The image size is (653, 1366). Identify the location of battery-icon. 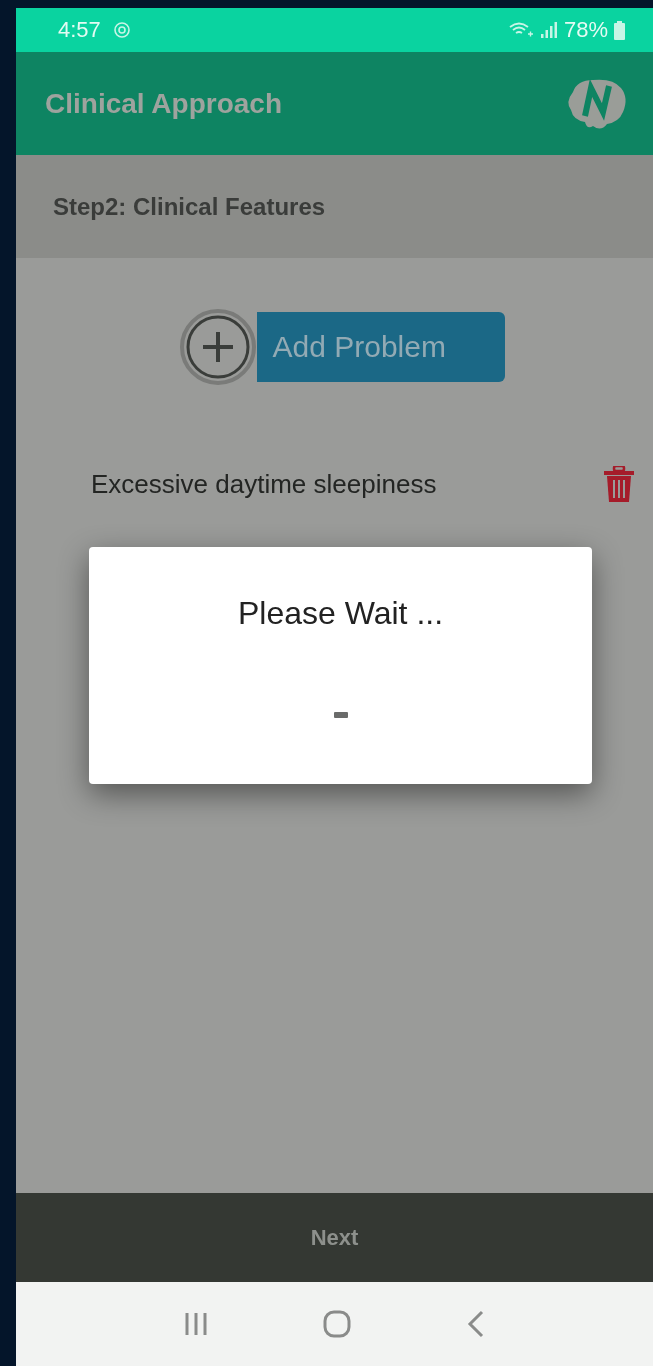
(619, 30).